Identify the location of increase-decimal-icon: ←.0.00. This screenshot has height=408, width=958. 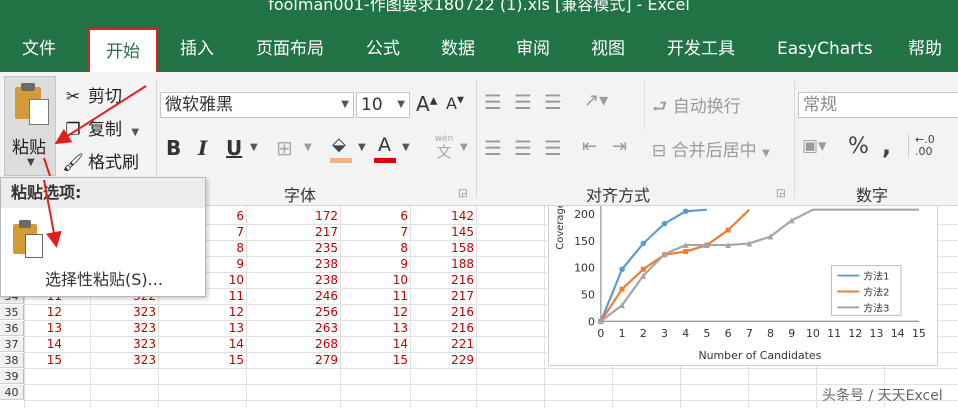
(921, 146).